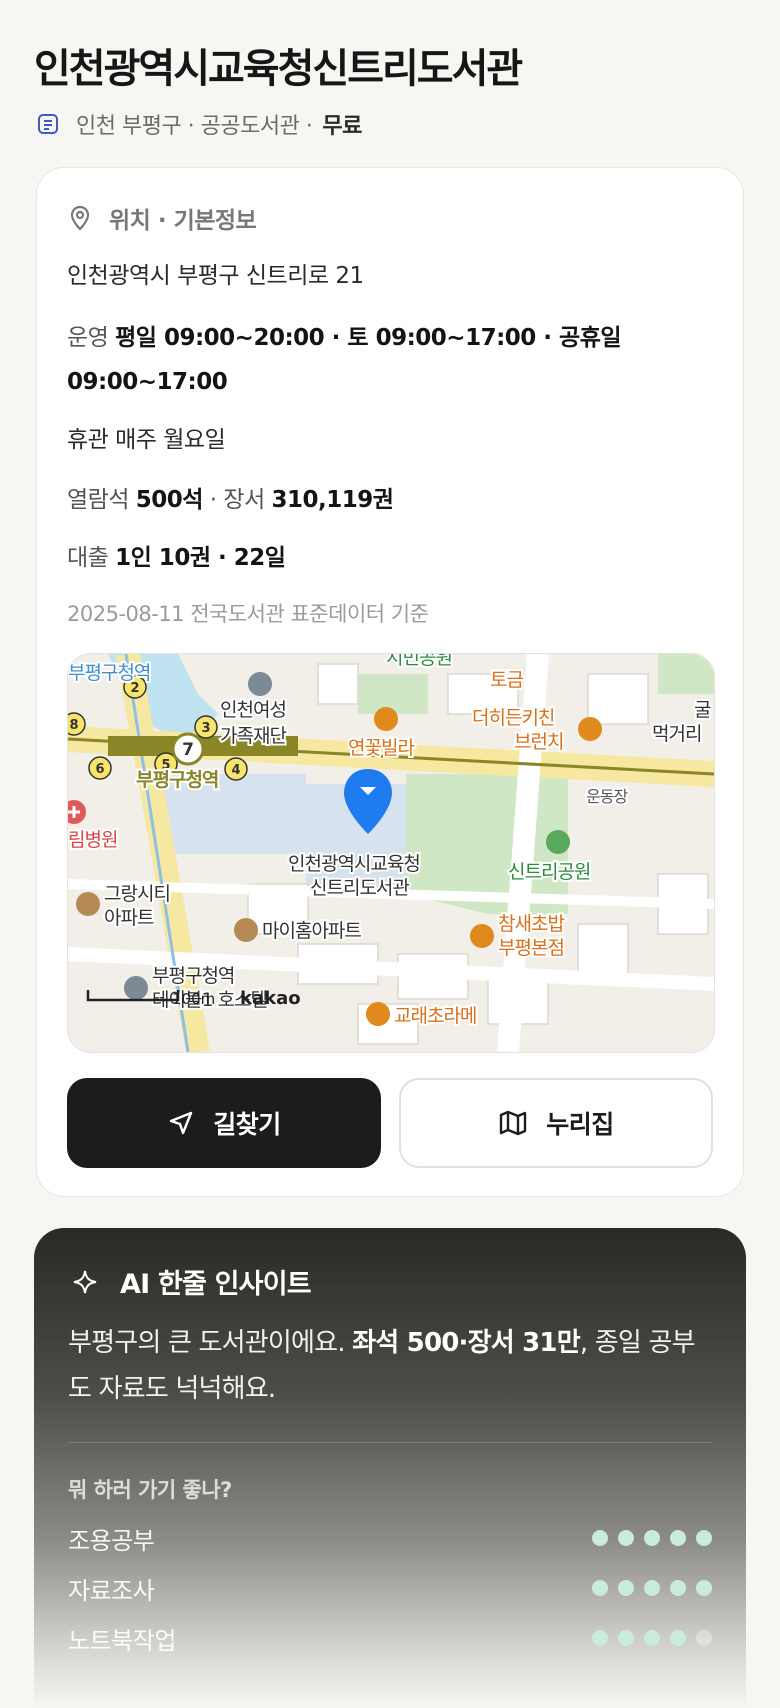  Describe the element at coordinates (466, 1343) in the screenshot. I see `ai-text-highlight: 좌석 500·장서 31만` at that location.